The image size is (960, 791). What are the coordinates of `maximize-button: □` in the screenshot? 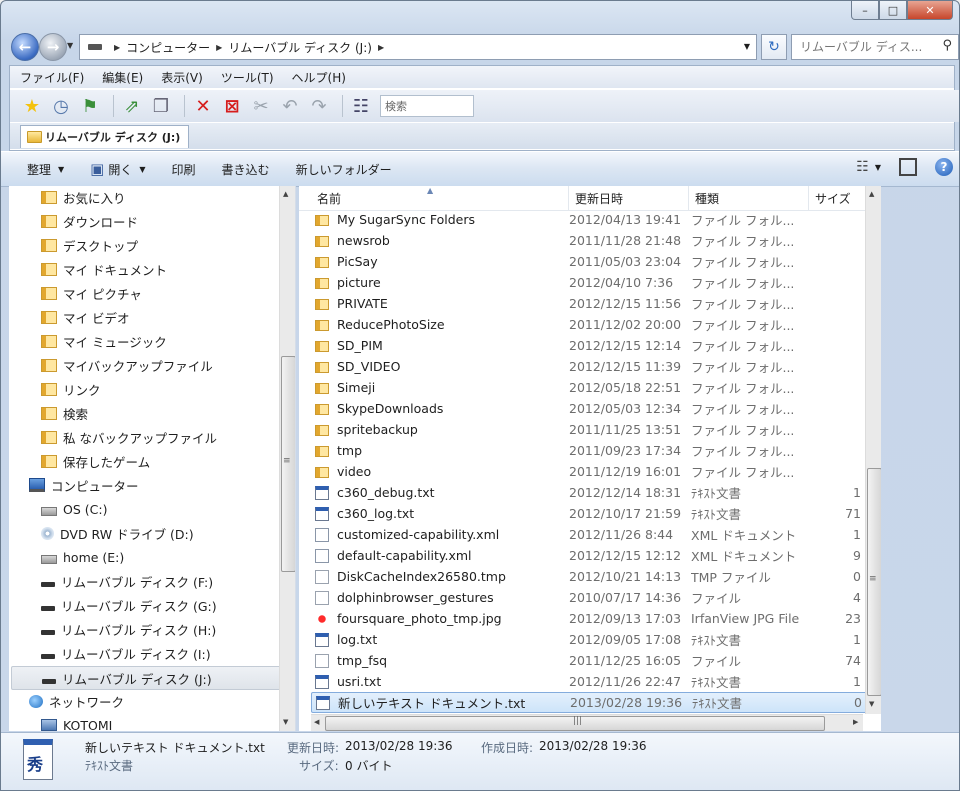 It's located at (893, 10).